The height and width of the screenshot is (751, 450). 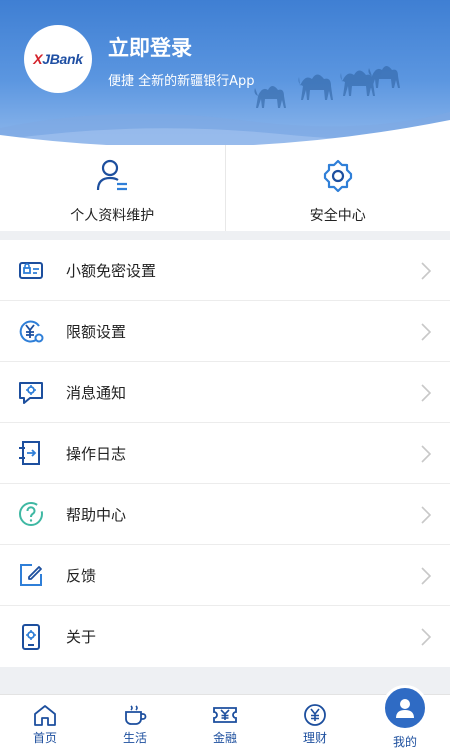 I want to click on xjbank-logo: XJBank, so click(x=58, y=59).